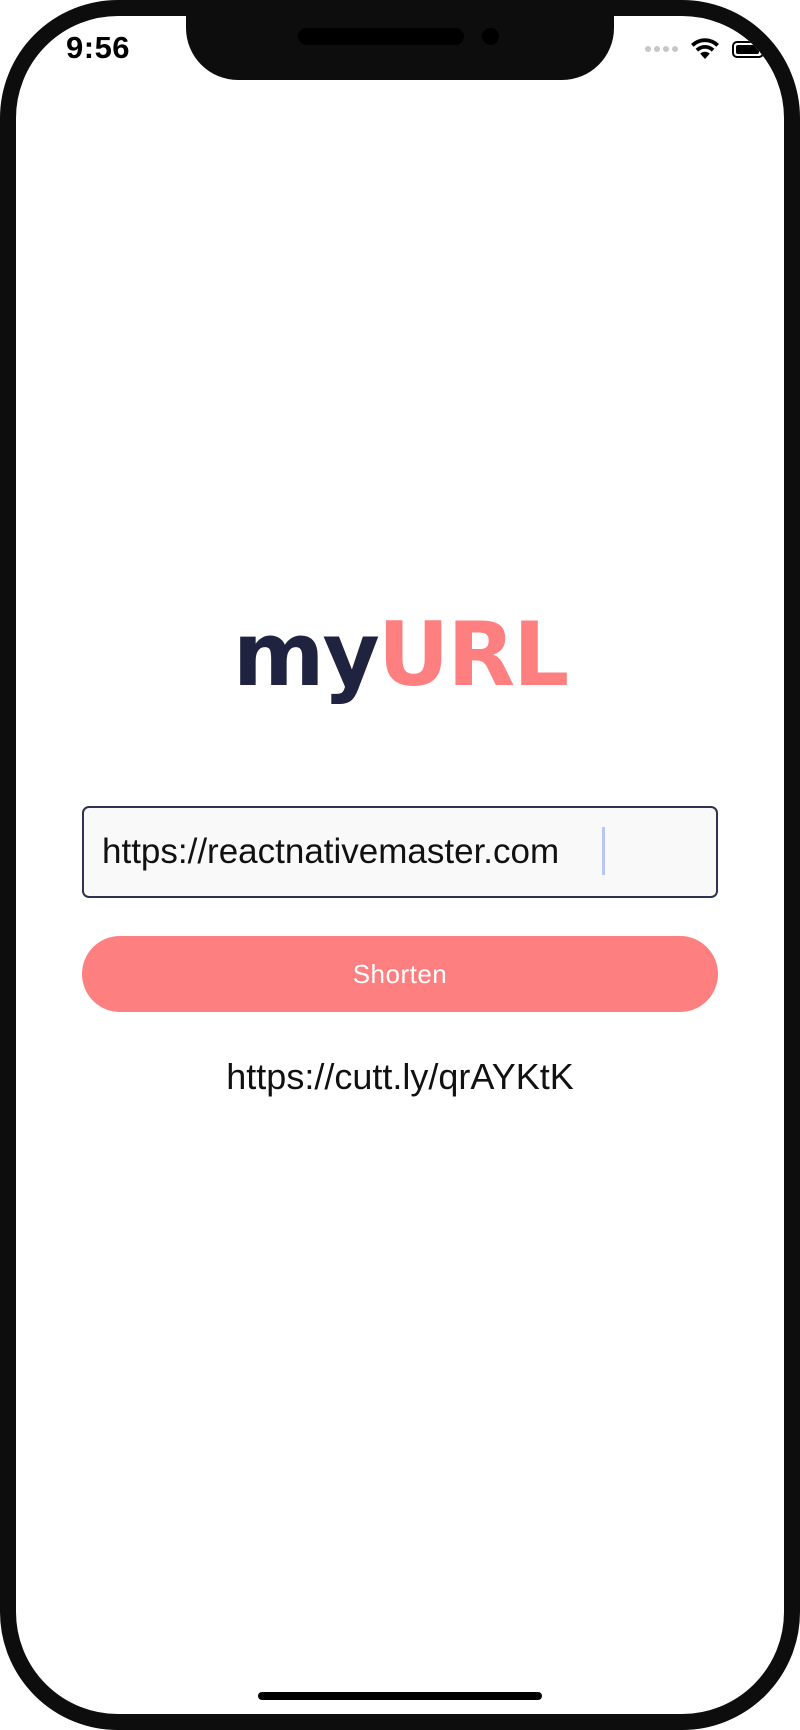 Image resolution: width=800 pixels, height=1730 pixels. I want to click on front-camera, so click(490, 36).